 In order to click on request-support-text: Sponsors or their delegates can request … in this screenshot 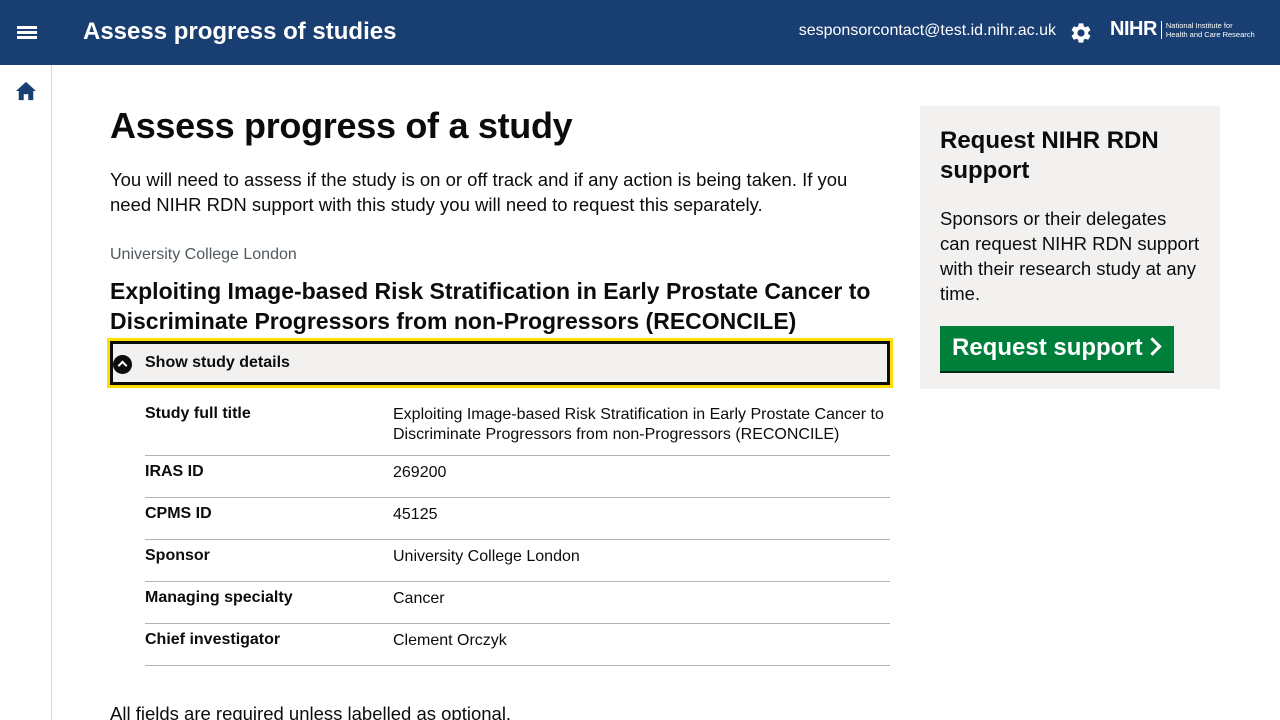, I will do `click(1070, 256)`.